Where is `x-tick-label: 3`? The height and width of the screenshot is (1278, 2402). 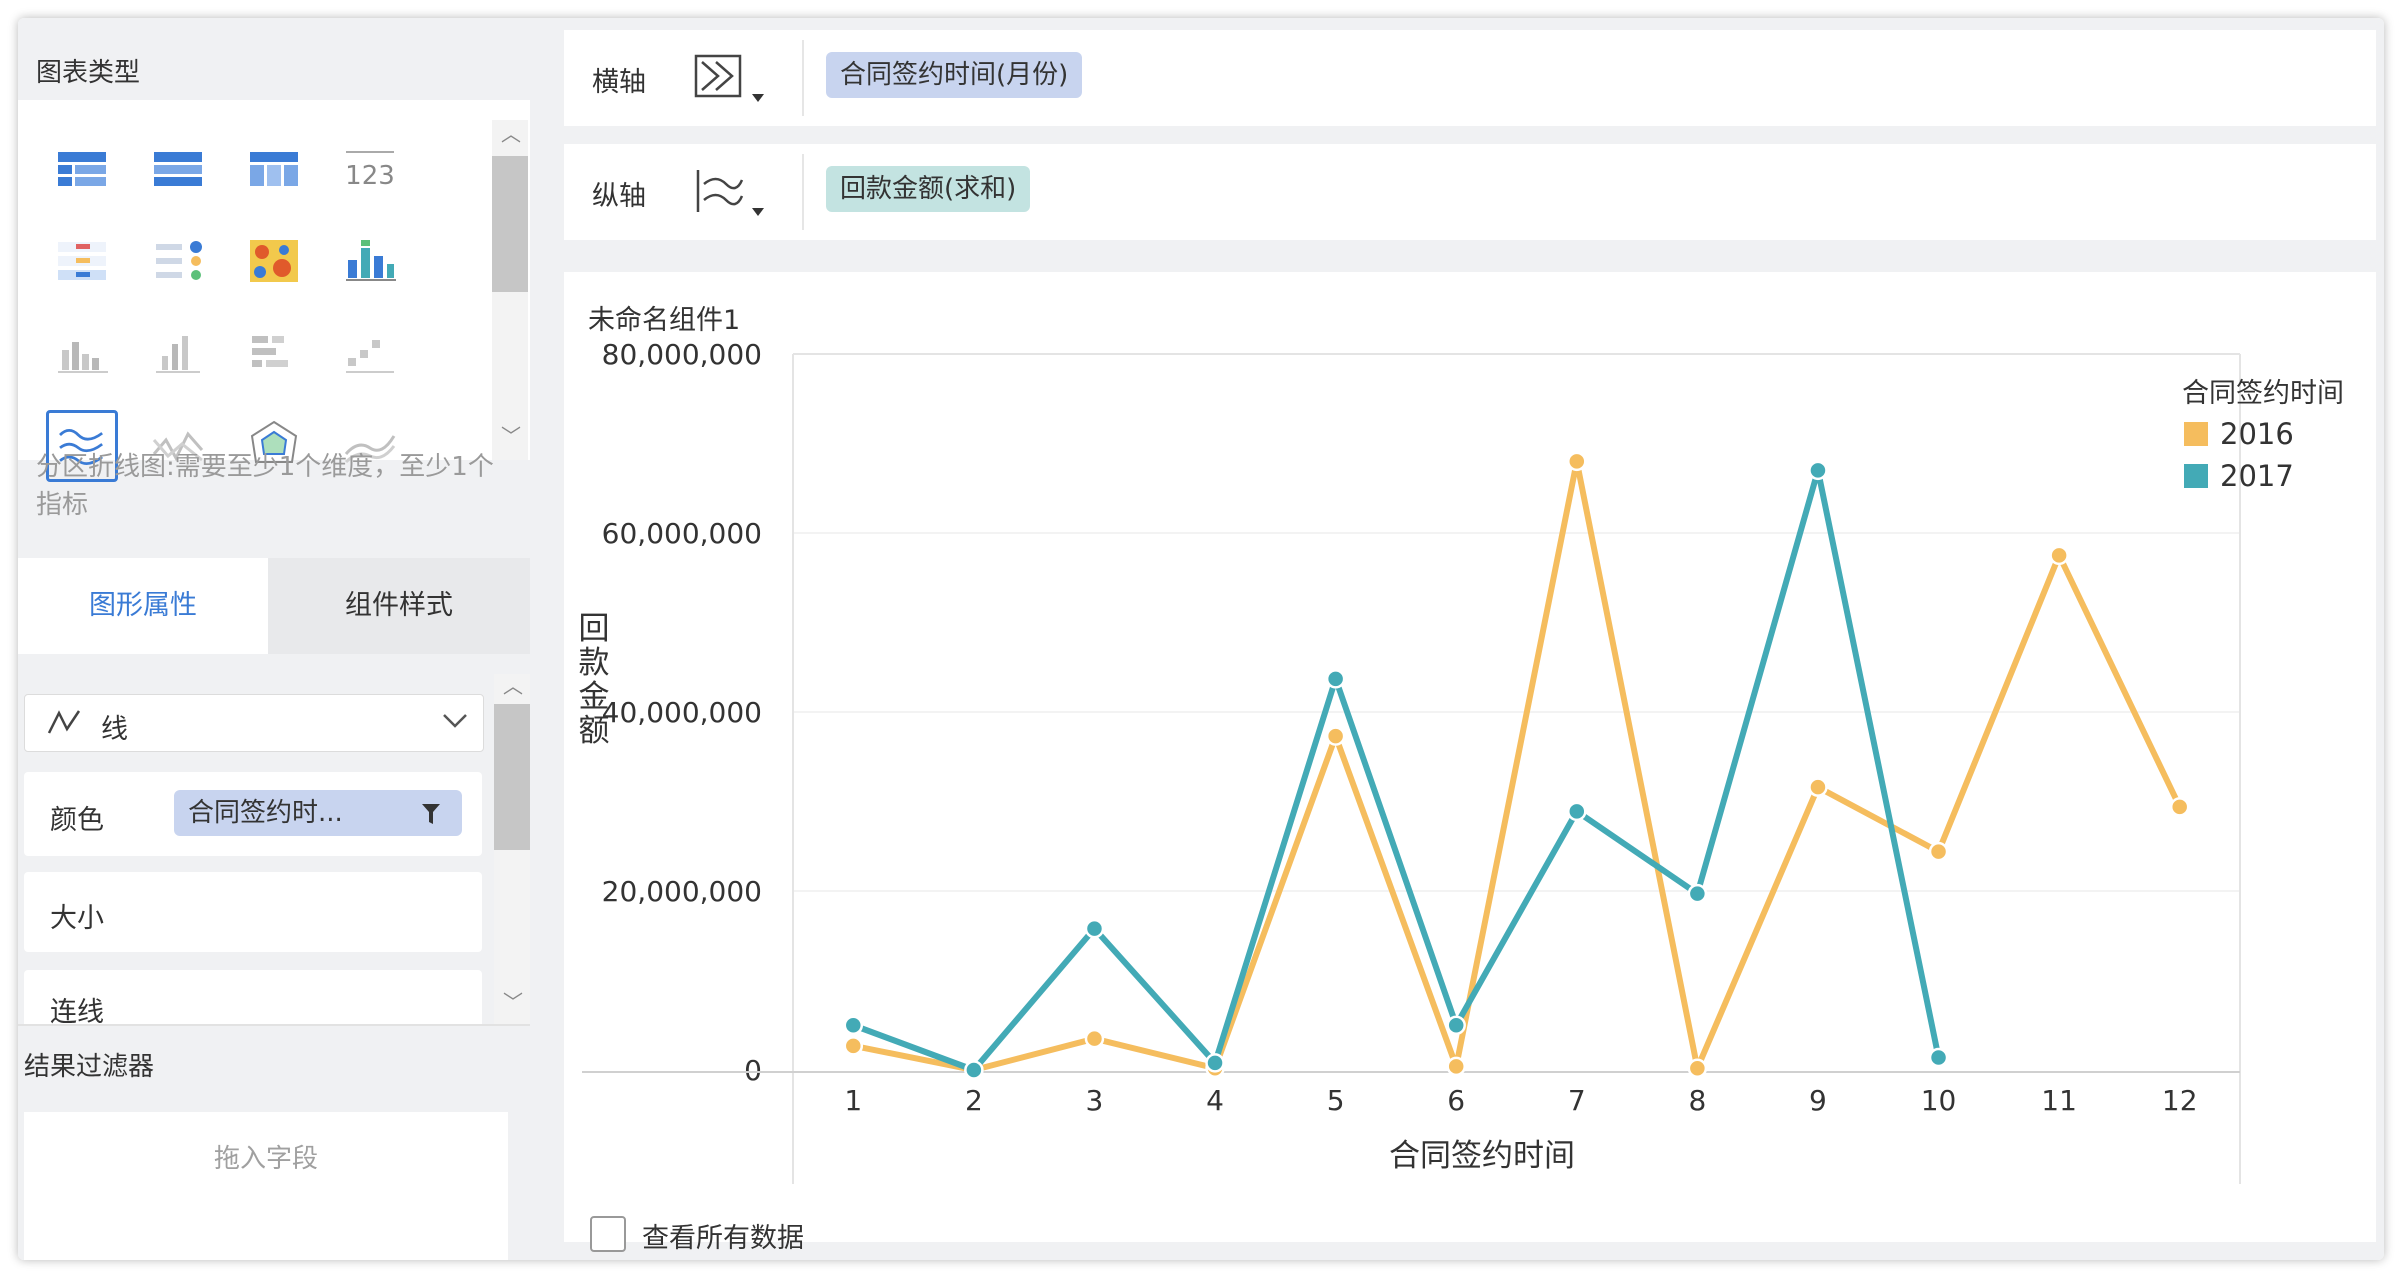 x-tick-label: 3 is located at coordinates (1095, 1100).